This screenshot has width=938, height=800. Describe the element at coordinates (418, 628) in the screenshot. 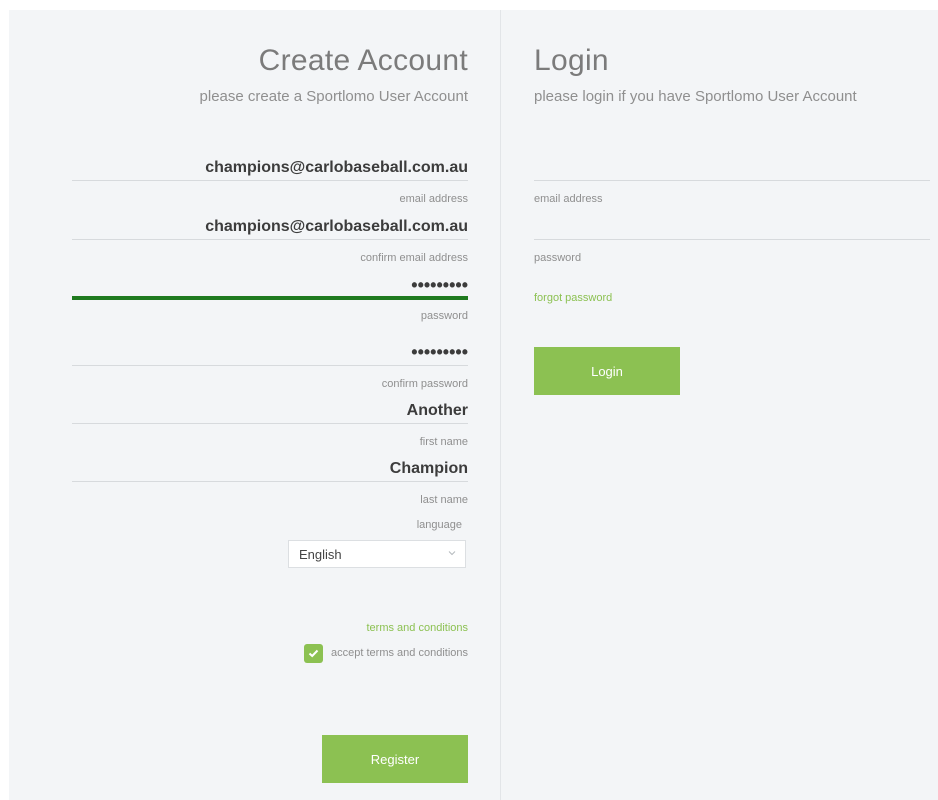

I see `terms-and-conditions-link: terms and conditions` at that location.